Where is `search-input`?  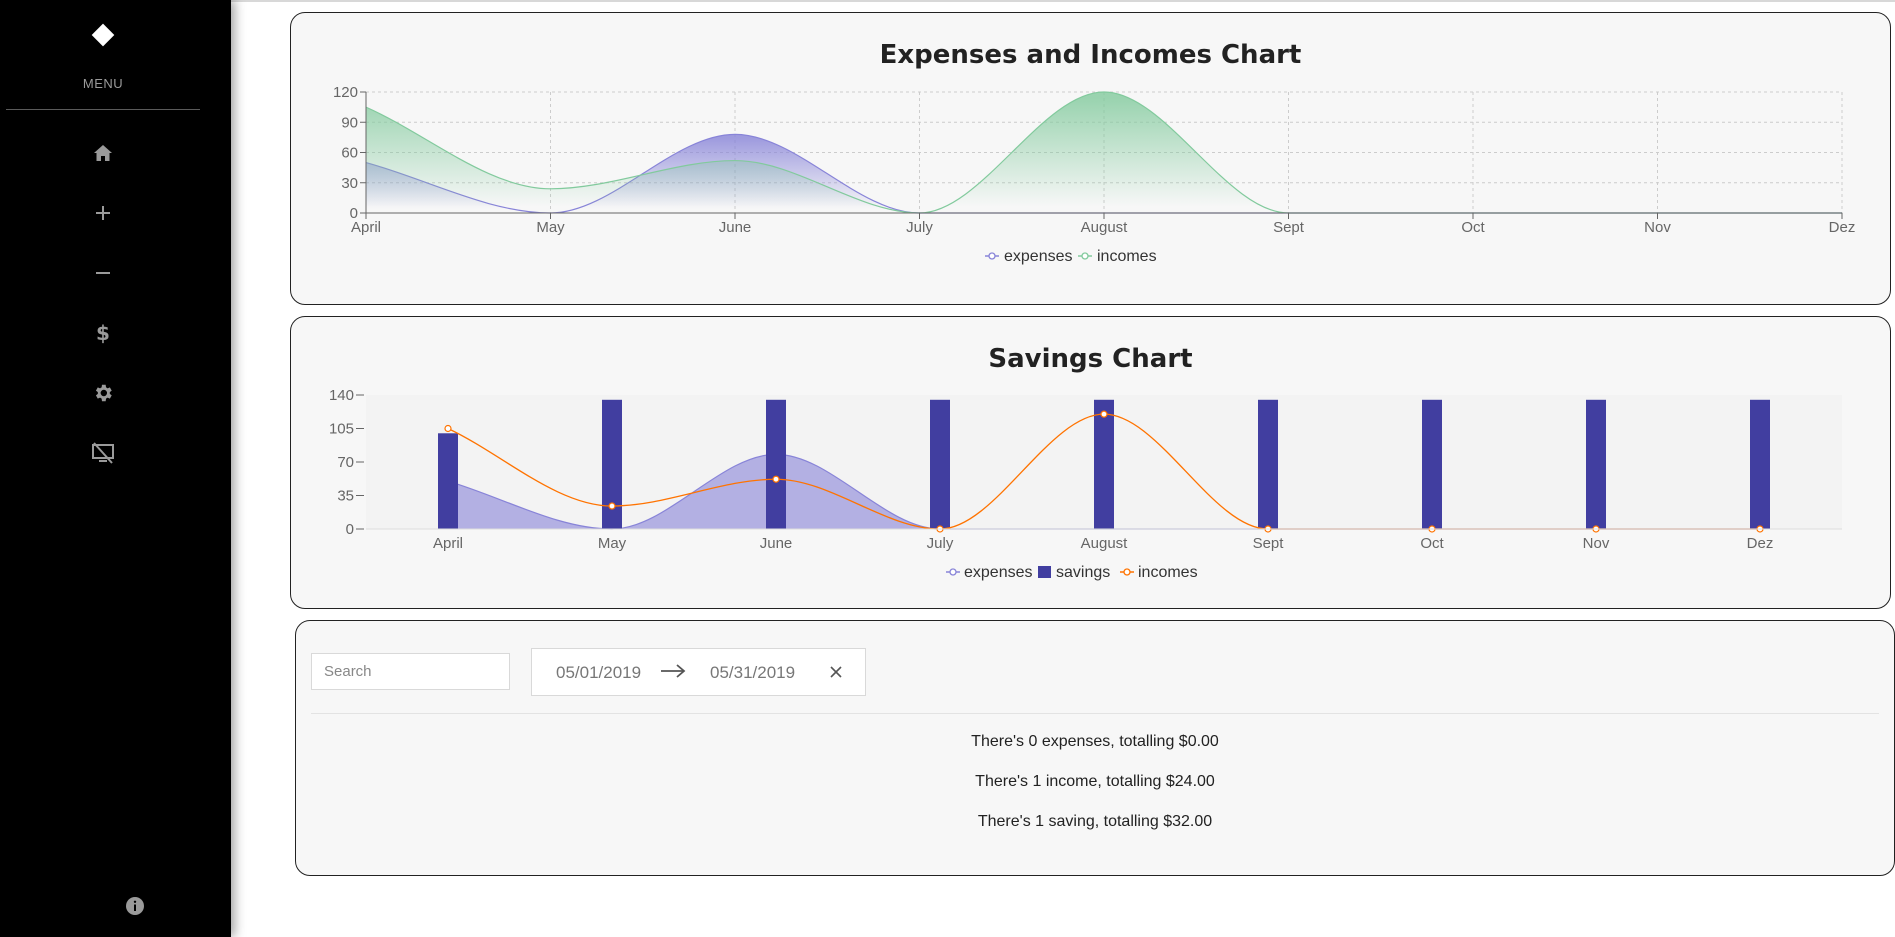
search-input is located at coordinates (410, 671).